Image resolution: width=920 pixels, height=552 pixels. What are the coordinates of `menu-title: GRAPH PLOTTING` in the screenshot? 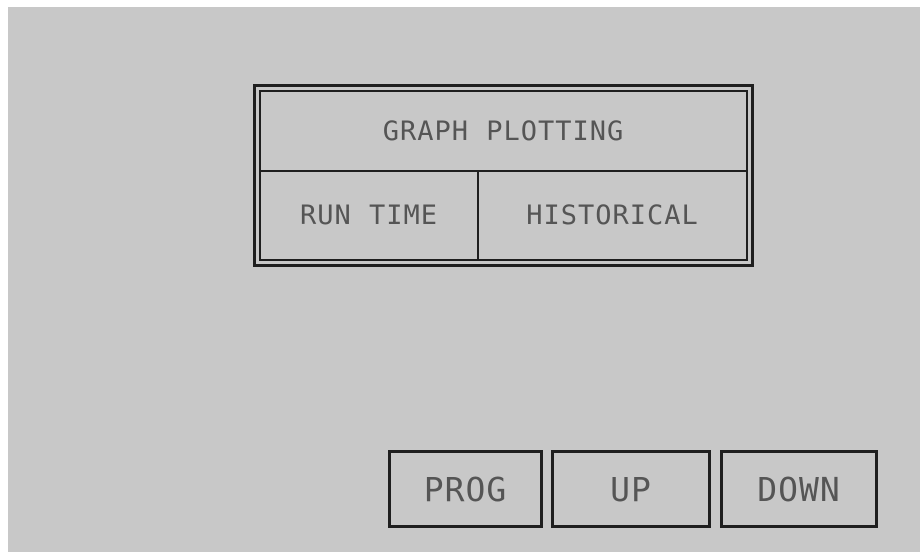 It's located at (503, 131).